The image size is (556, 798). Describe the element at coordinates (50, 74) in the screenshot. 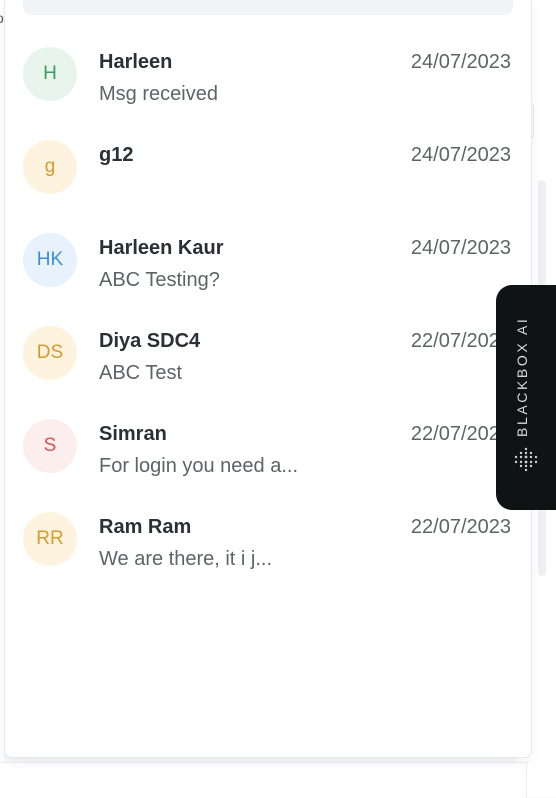

I see `avatar: H` at that location.